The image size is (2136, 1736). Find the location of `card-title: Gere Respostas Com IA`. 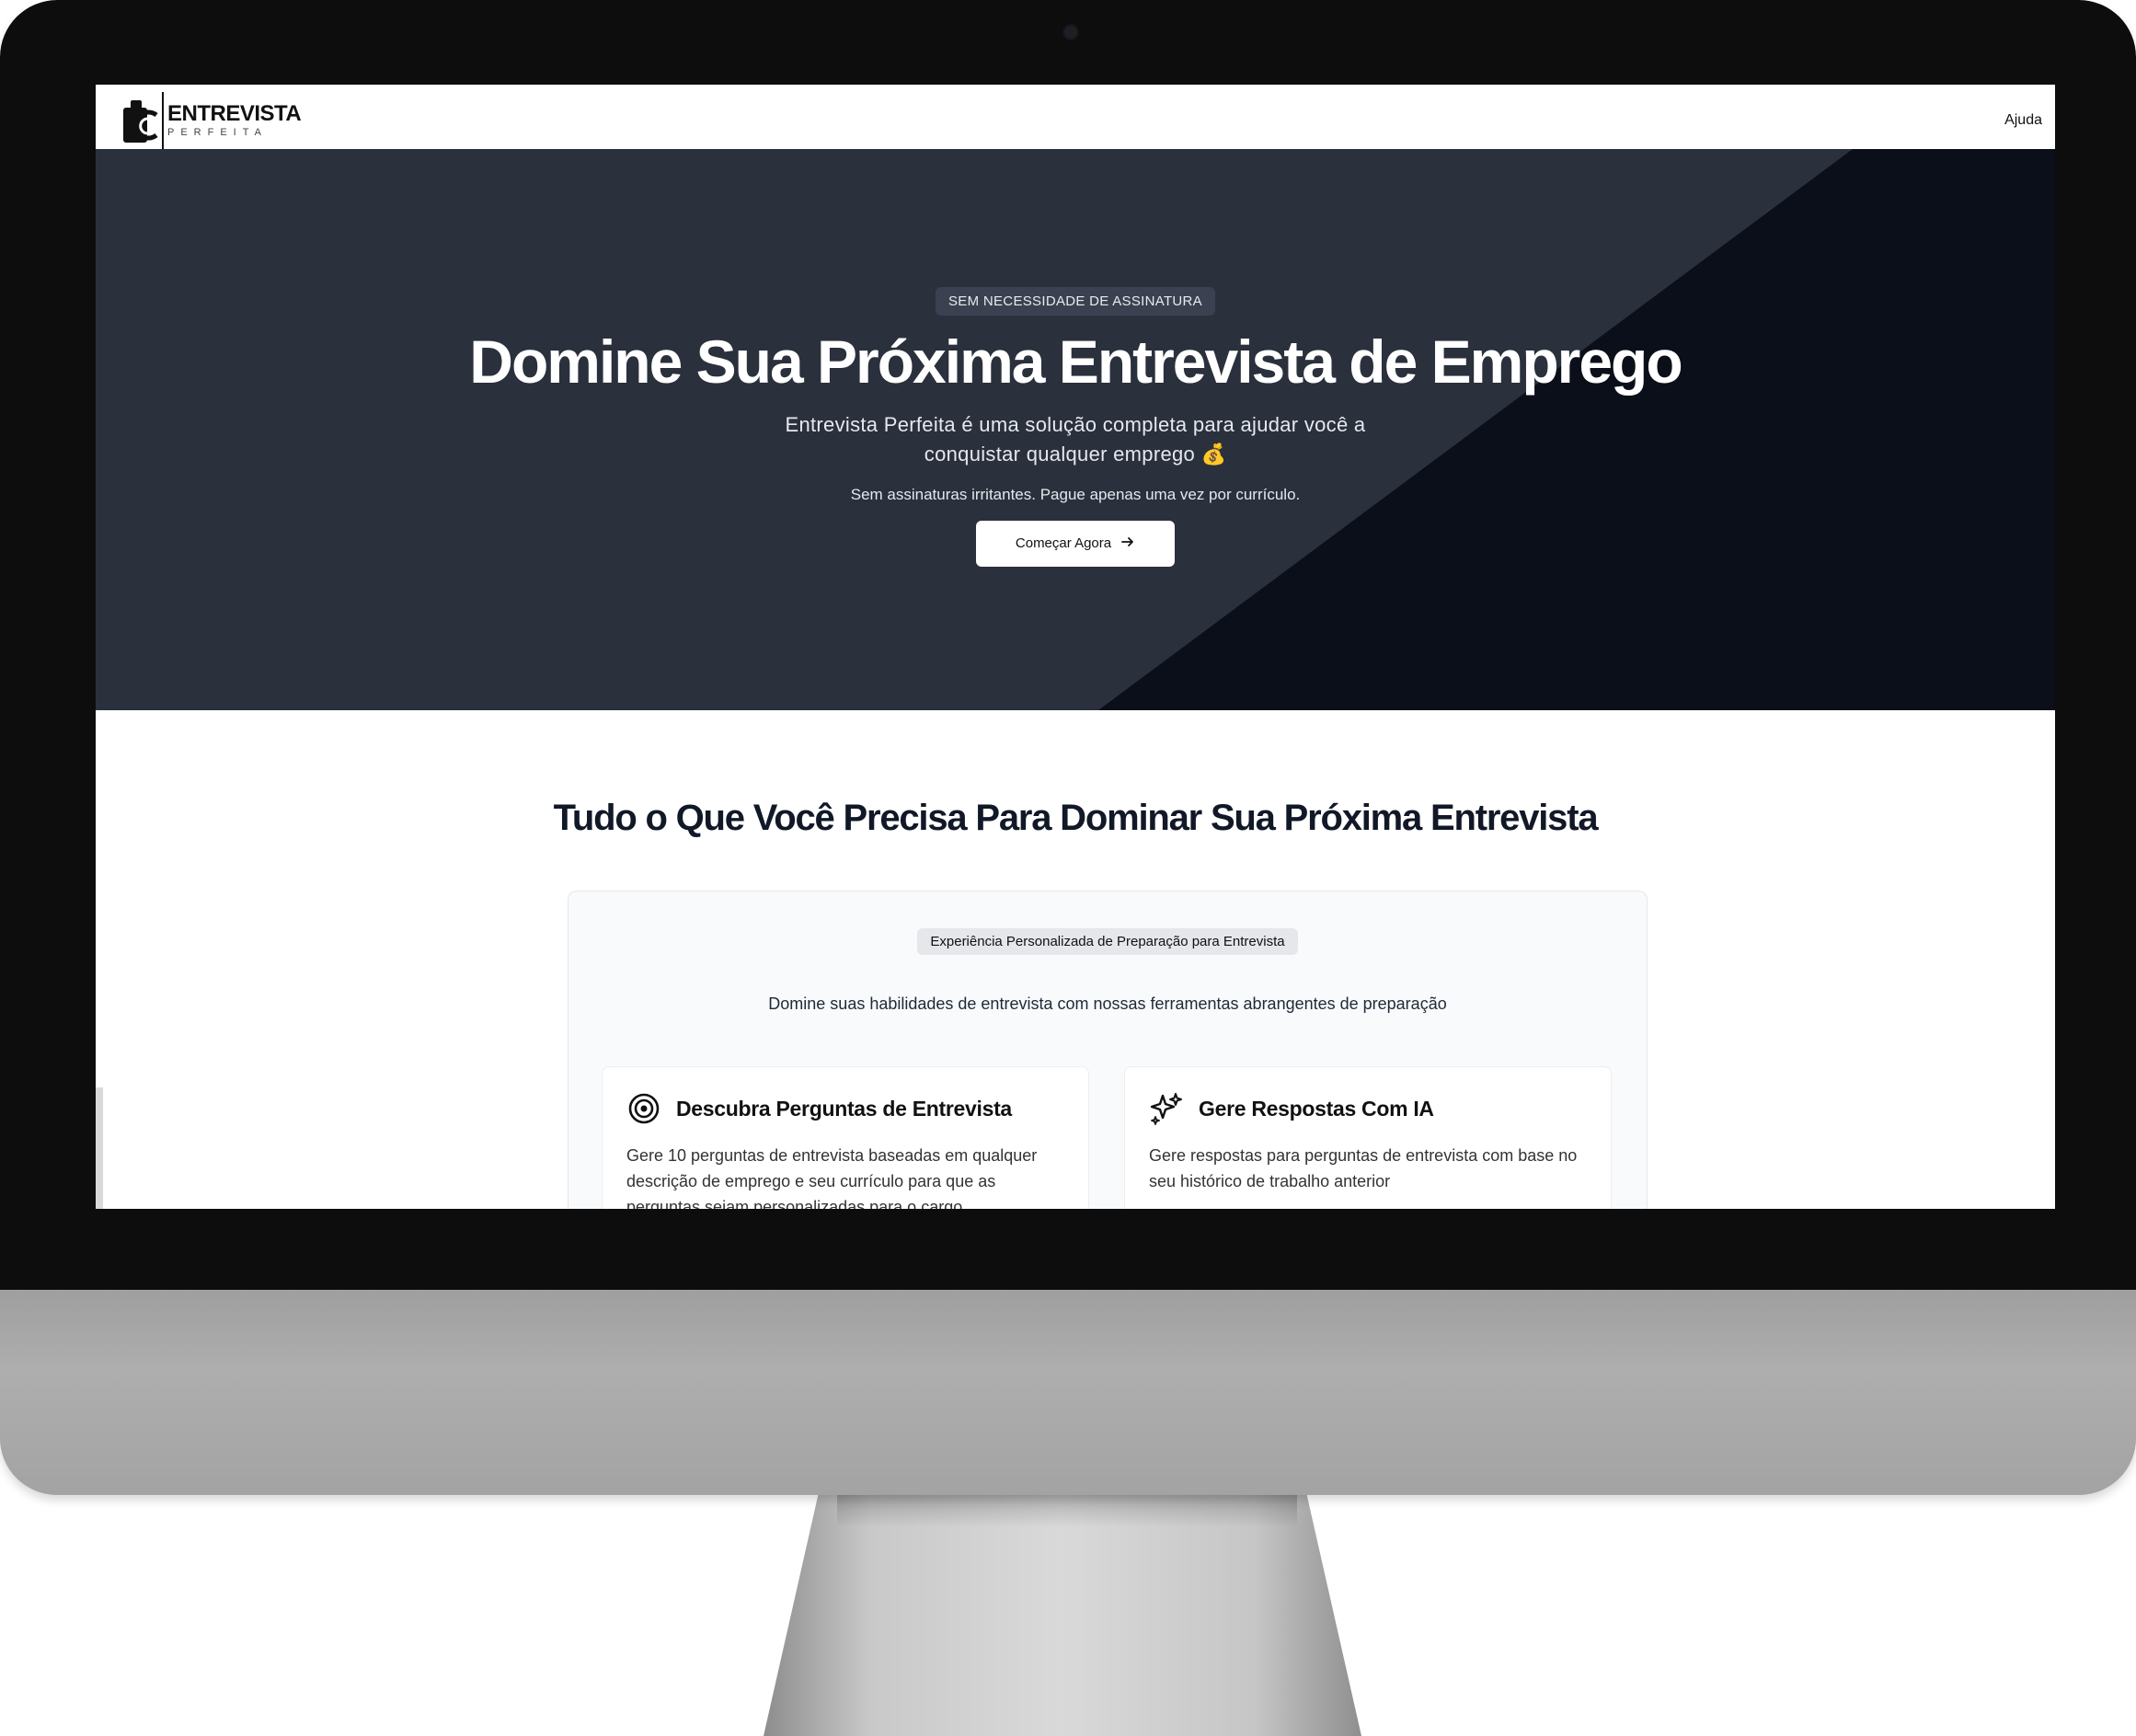

card-title: Gere Respostas Com IA is located at coordinates (1316, 1108).